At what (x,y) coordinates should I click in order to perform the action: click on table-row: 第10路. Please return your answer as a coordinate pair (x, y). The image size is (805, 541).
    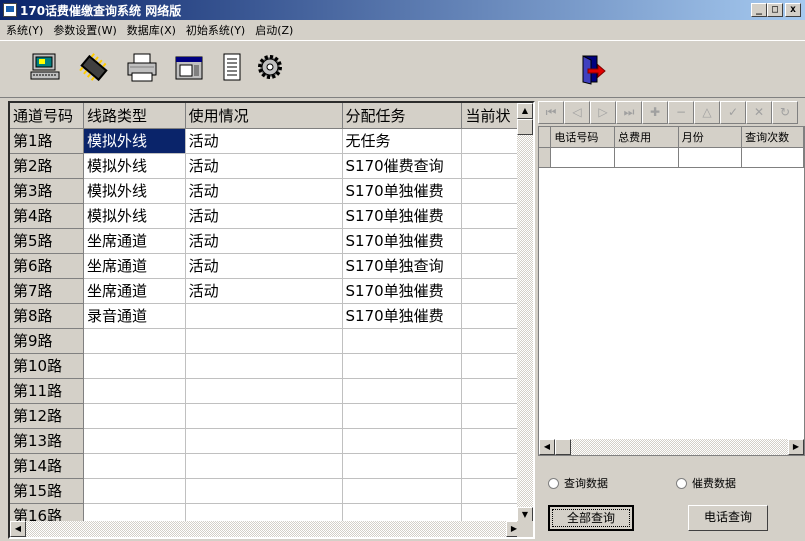
    Looking at the image, I should click on (266, 366).